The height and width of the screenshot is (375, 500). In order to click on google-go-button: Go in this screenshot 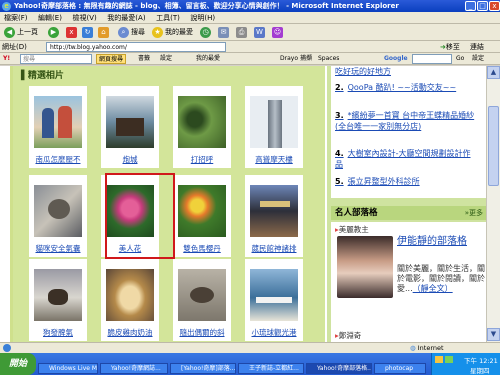, I will do `click(460, 59)`.